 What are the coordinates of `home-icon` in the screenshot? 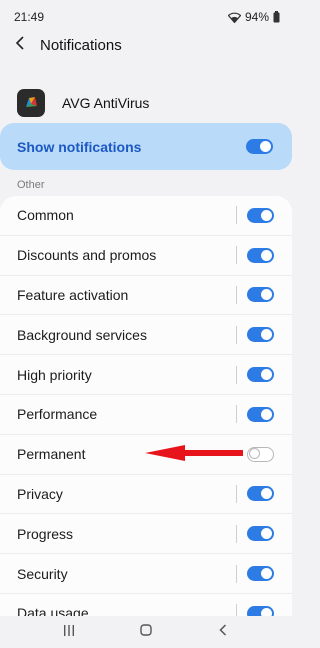 It's located at (146, 632).